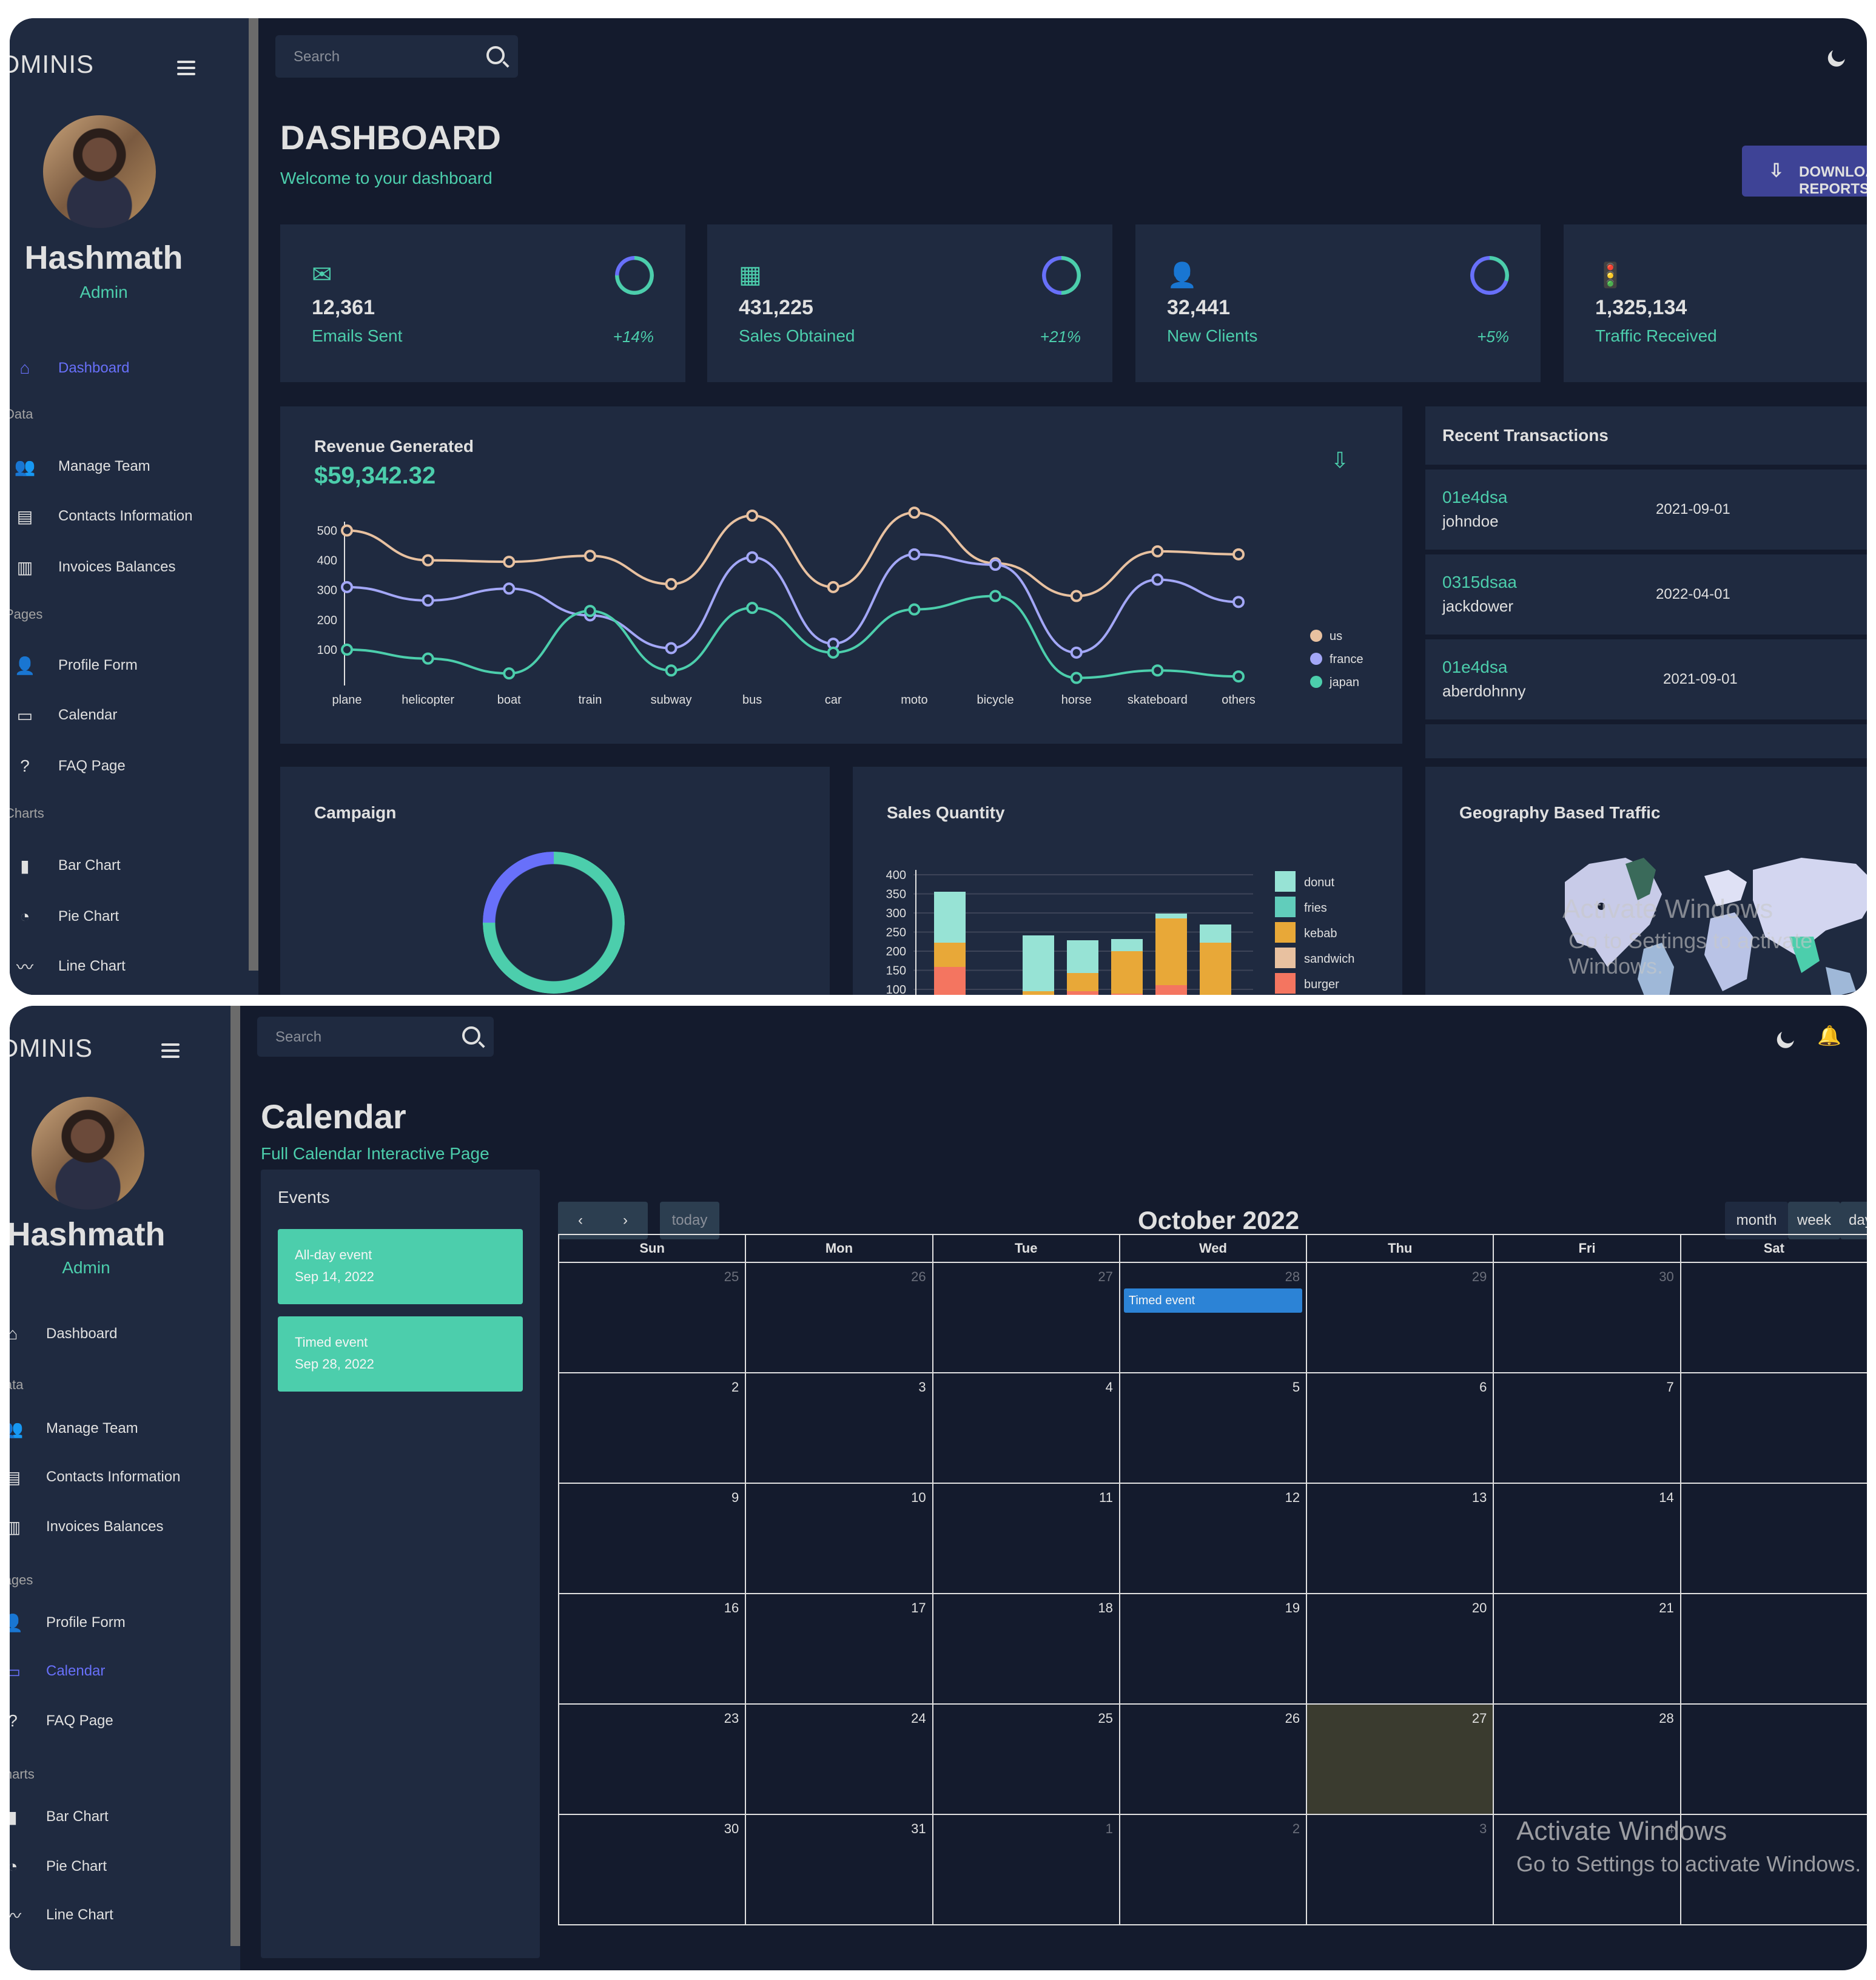  I want to click on day-cell: 19, so click(1213, 1649).